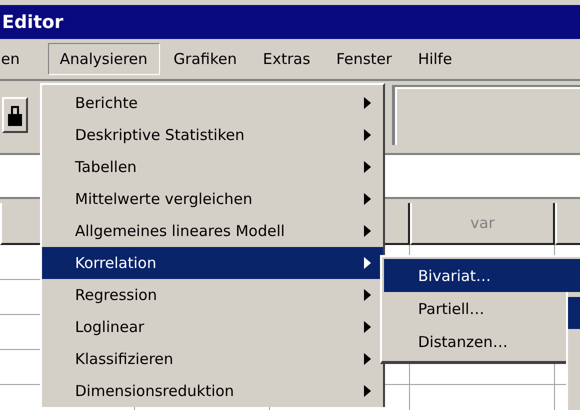  Describe the element at coordinates (286, 59) in the screenshot. I see `menu-bar-item: Extras` at that location.